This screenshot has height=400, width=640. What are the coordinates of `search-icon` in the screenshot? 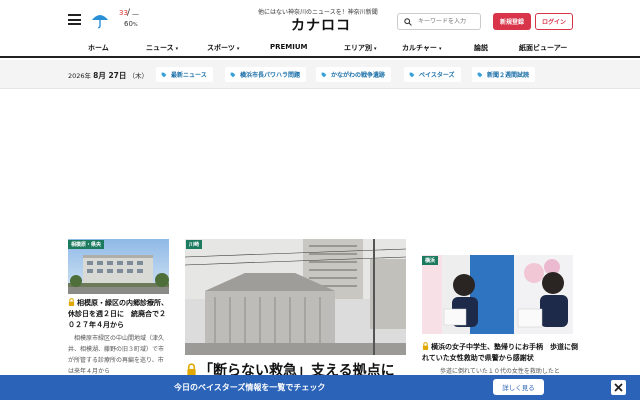 It's located at (408, 21).